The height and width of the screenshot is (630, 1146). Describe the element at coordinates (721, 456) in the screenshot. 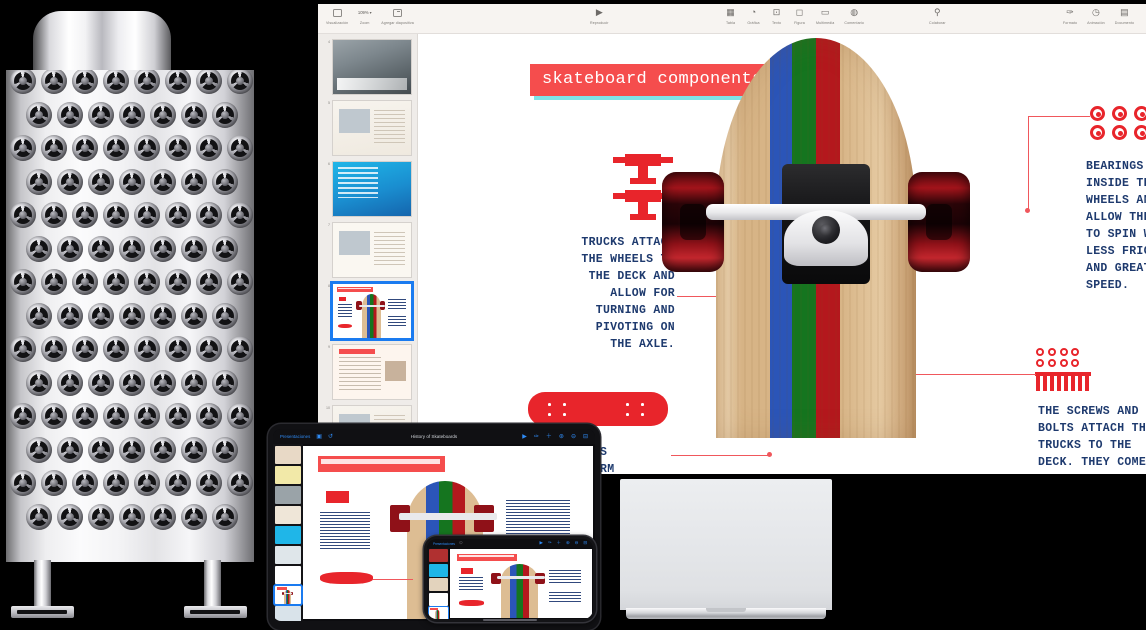

I see `leader-line-deck` at that location.